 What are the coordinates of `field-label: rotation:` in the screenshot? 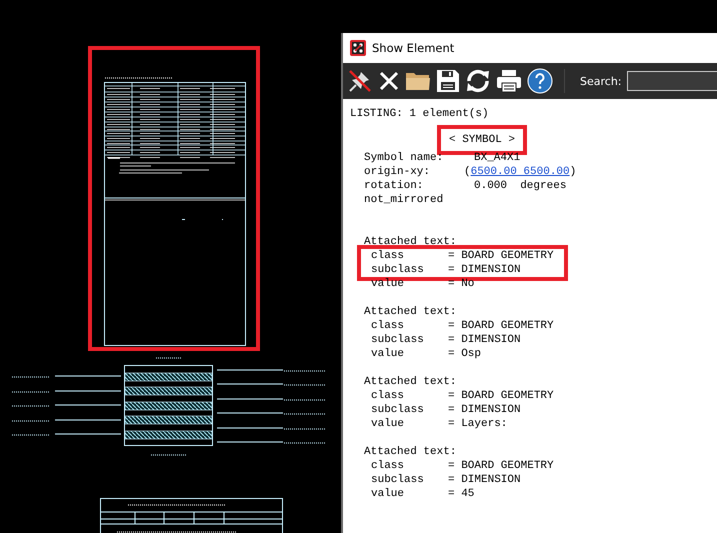 It's located at (394, 186).